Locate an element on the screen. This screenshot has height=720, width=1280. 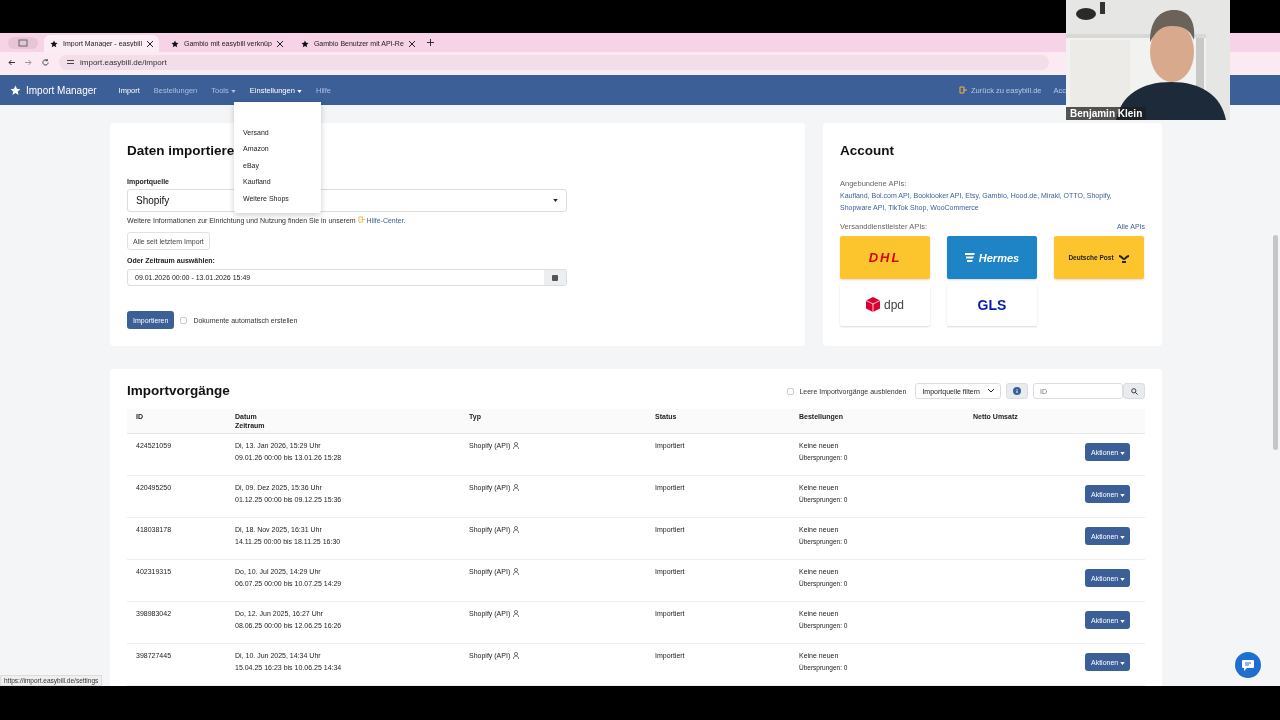
search-button is located at coordinates (1134, 391).